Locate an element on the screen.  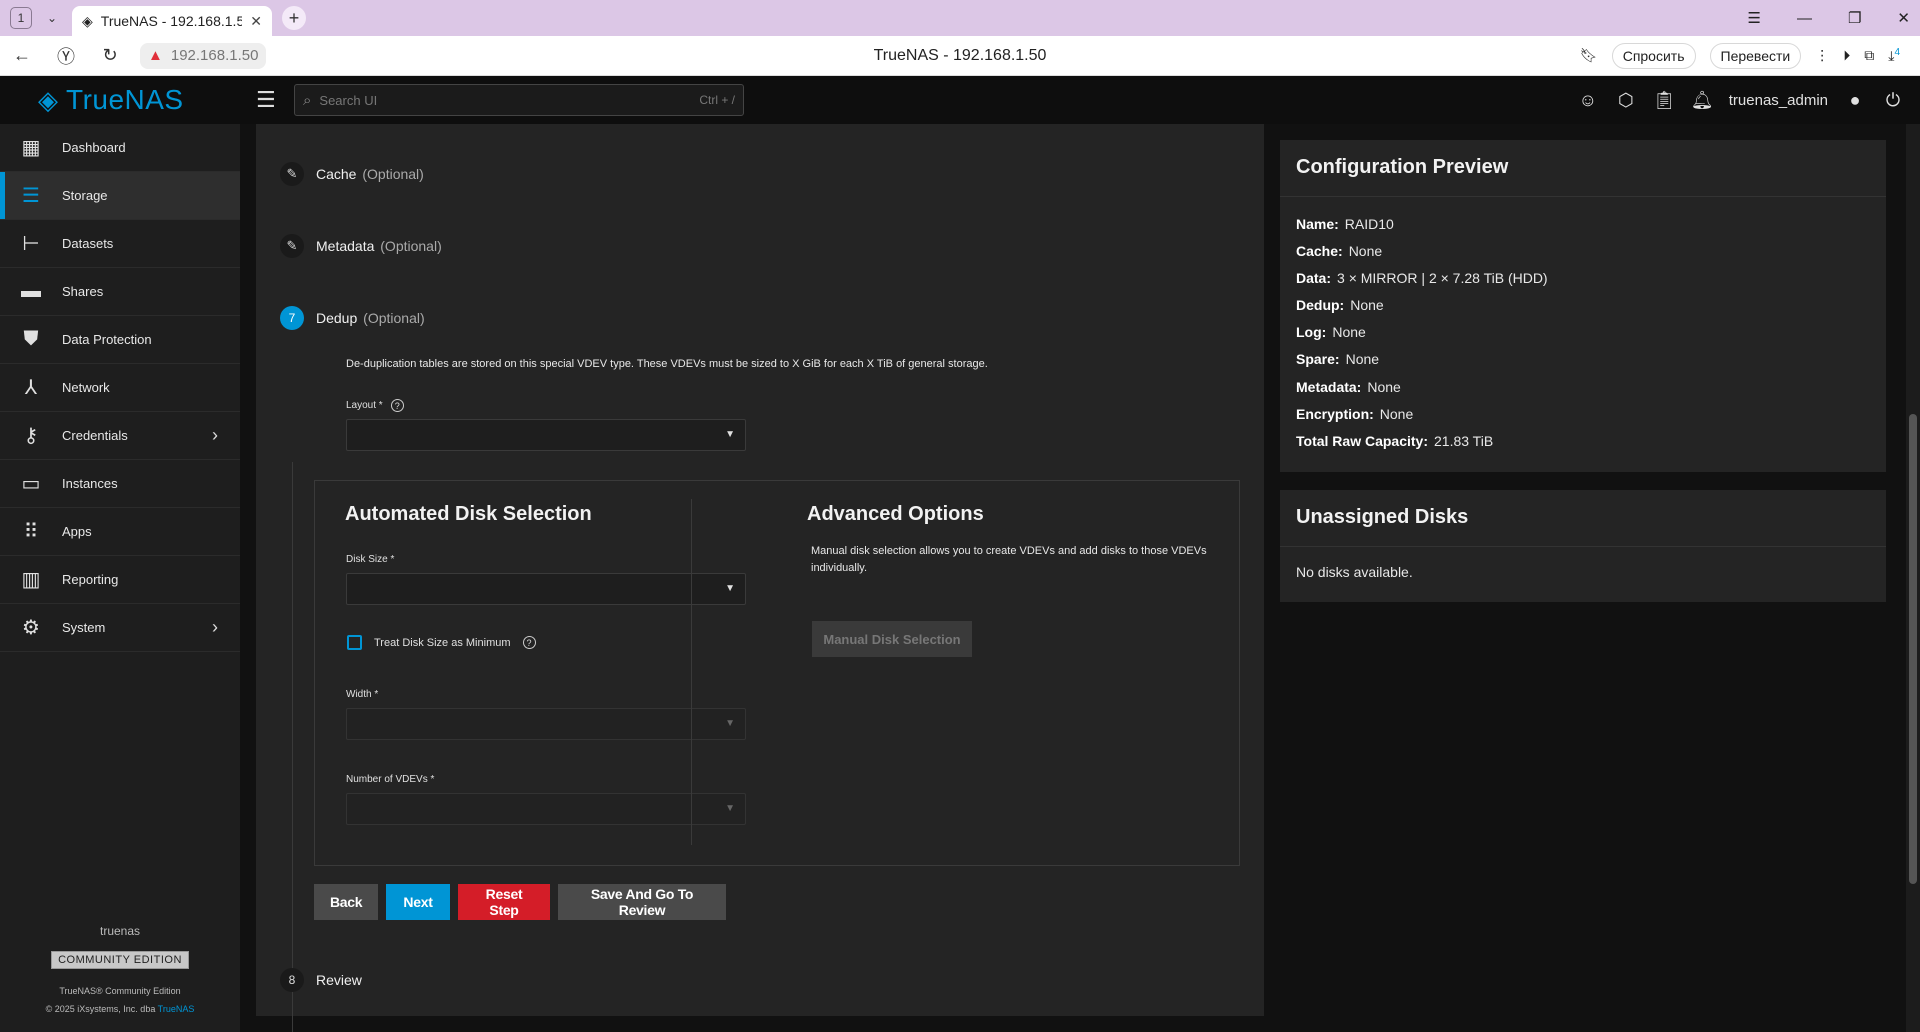
scrollbar-thumb is located at coordinates (1913, 649).